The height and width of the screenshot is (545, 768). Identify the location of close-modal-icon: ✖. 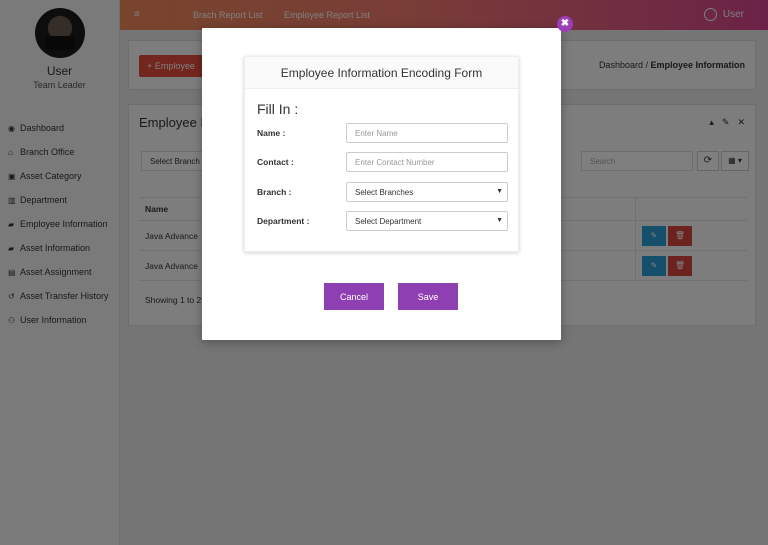
(565, 24).